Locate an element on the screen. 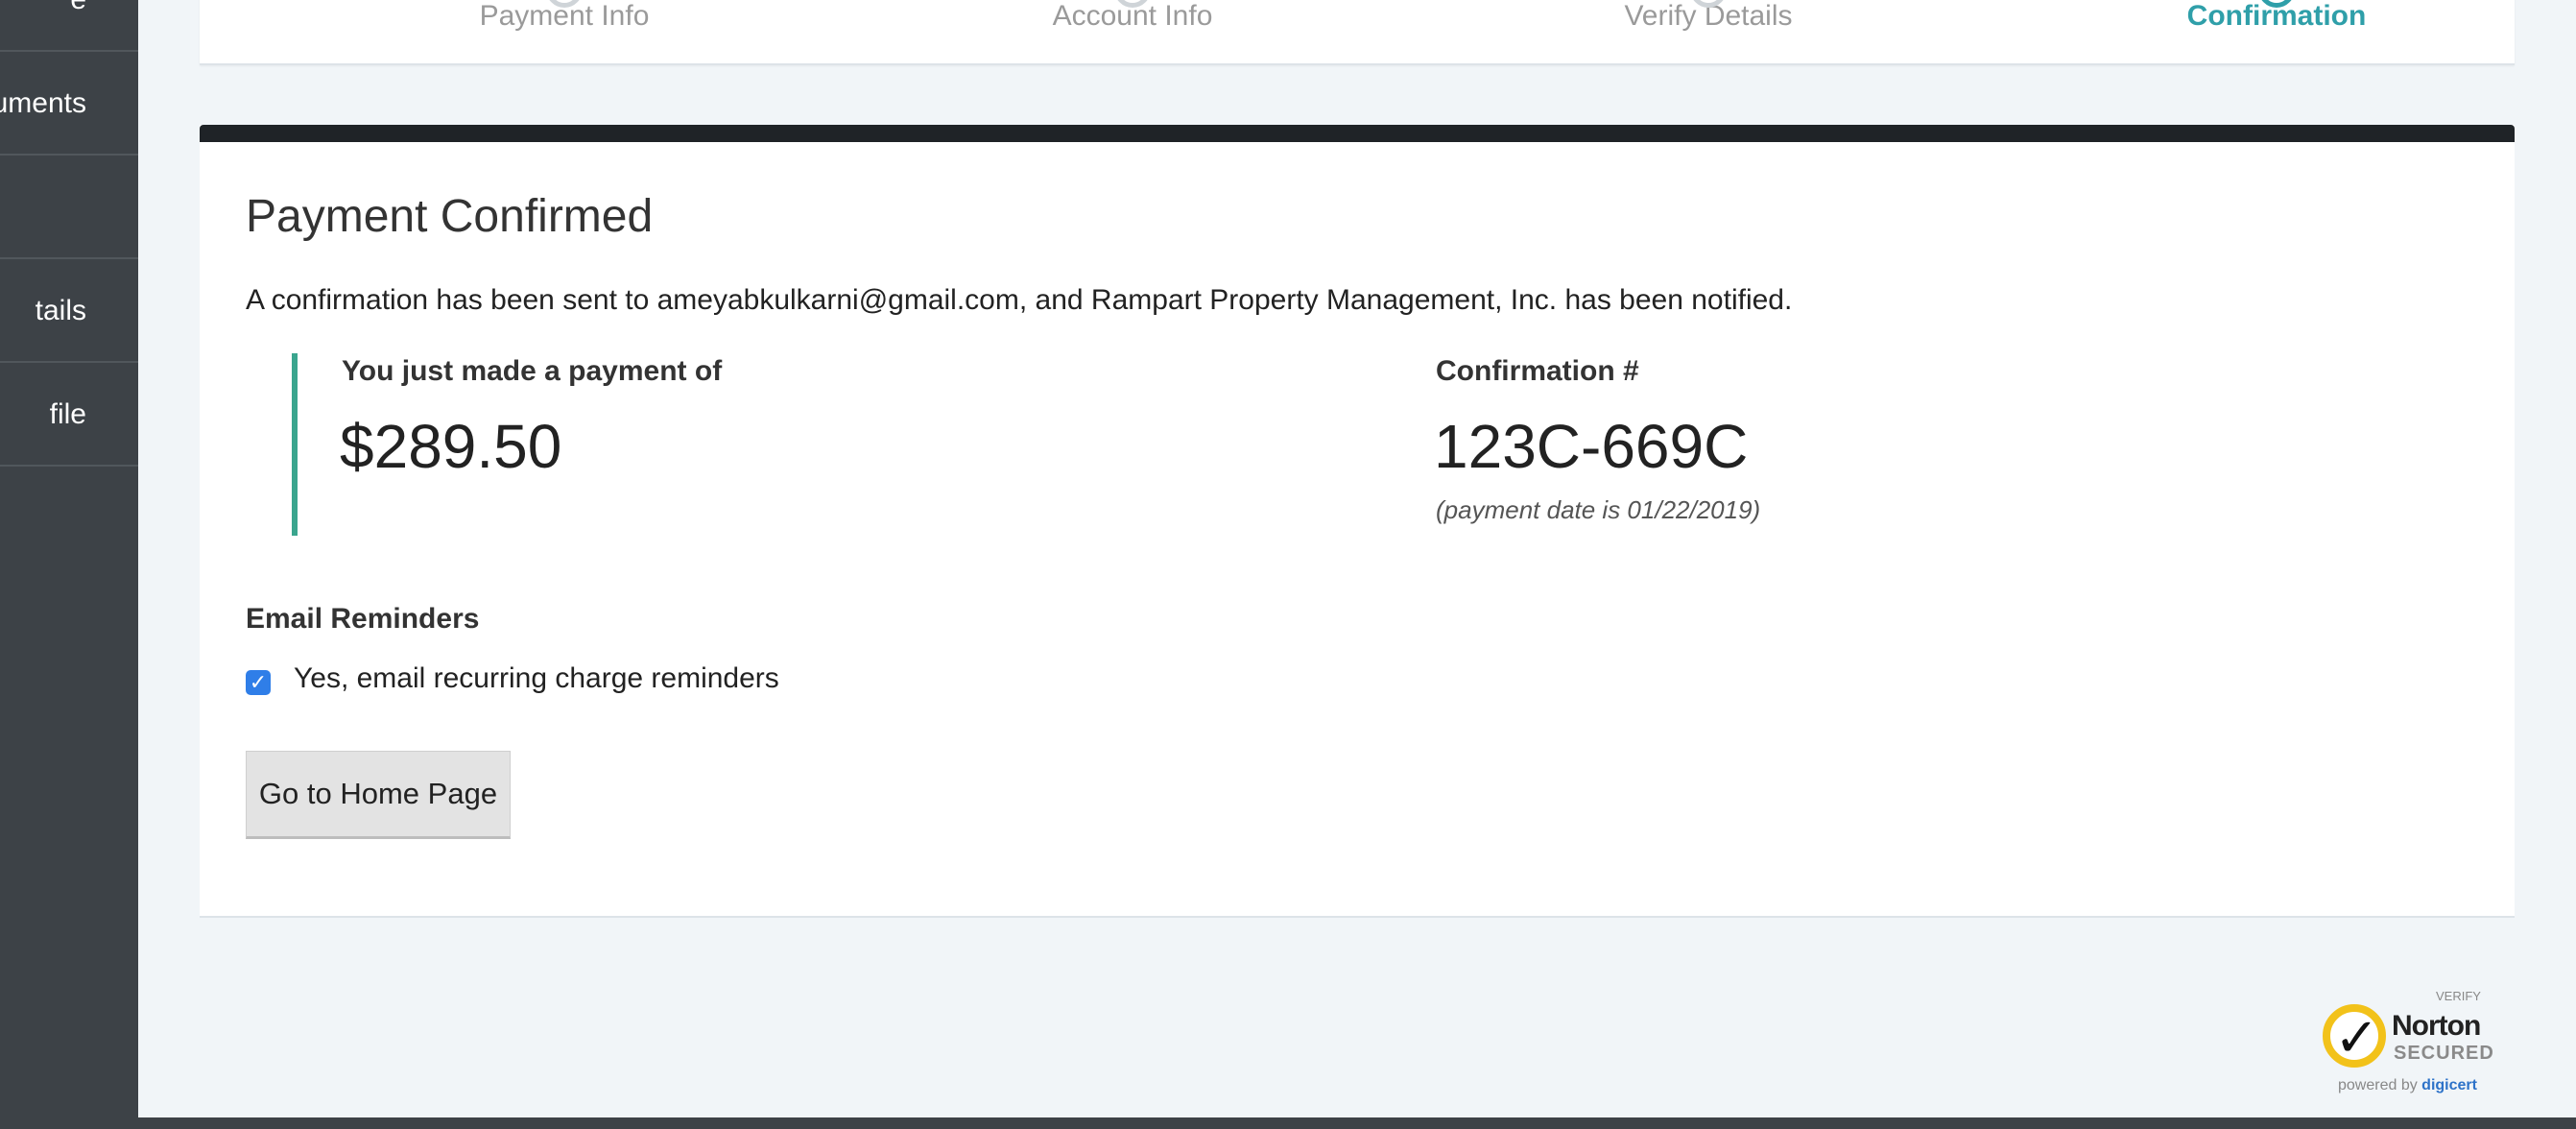 The height and width of the screenshot is (1129, 2576). payment-label: You just made a payment of is located at coordinates (532, 371).